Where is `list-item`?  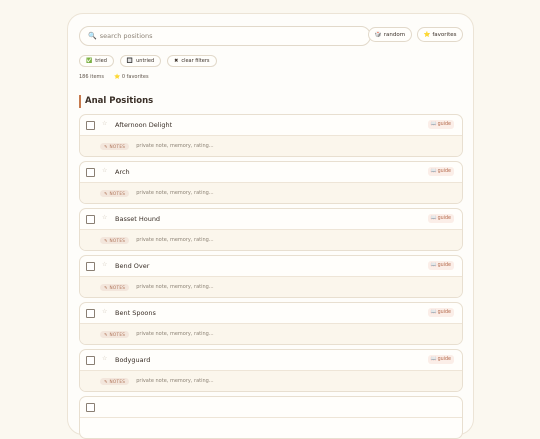 list-item is located at coordinates (271, 417).